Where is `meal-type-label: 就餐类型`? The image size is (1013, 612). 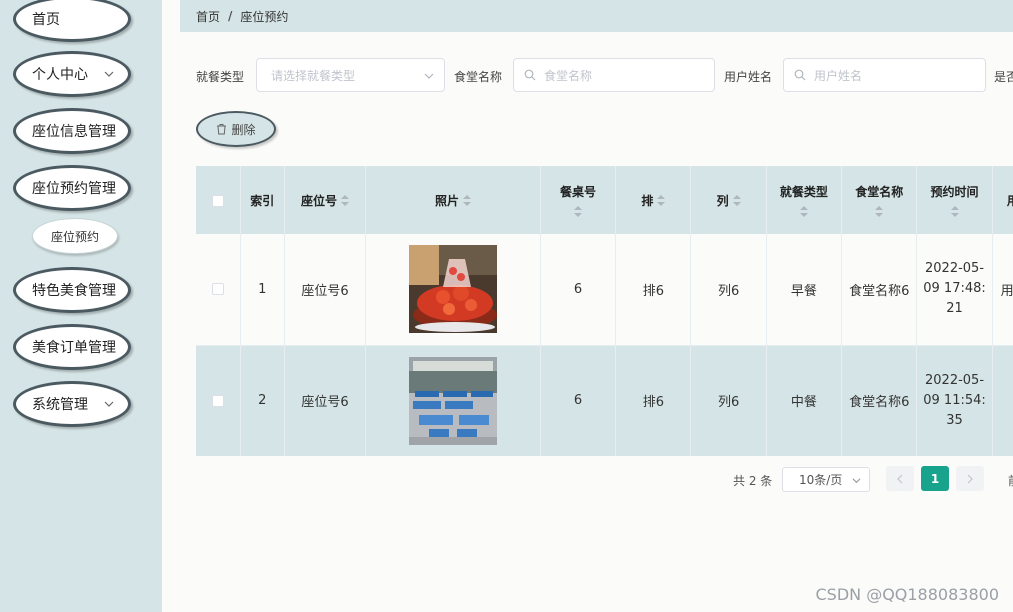 meal-type-label: 就餐类型 is located at coordinates (220, 77).